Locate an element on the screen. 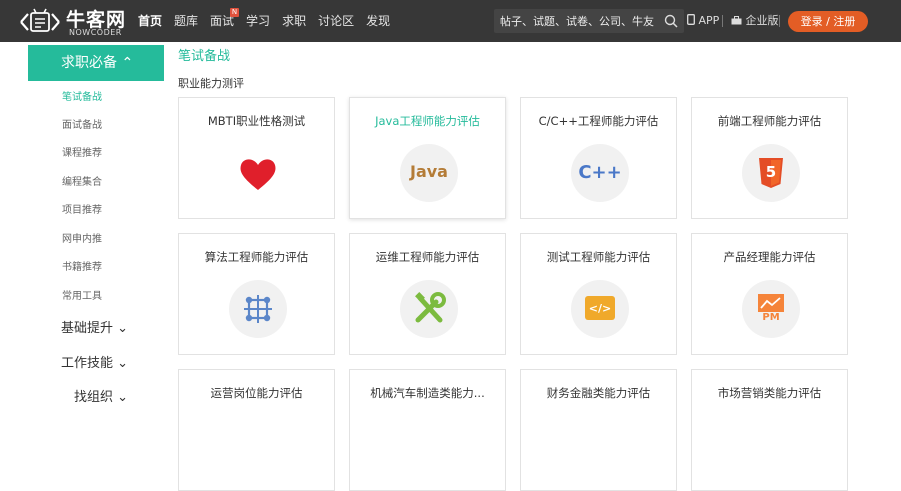  enterprise-label: 企业版 is located at coordinates (762, 20).